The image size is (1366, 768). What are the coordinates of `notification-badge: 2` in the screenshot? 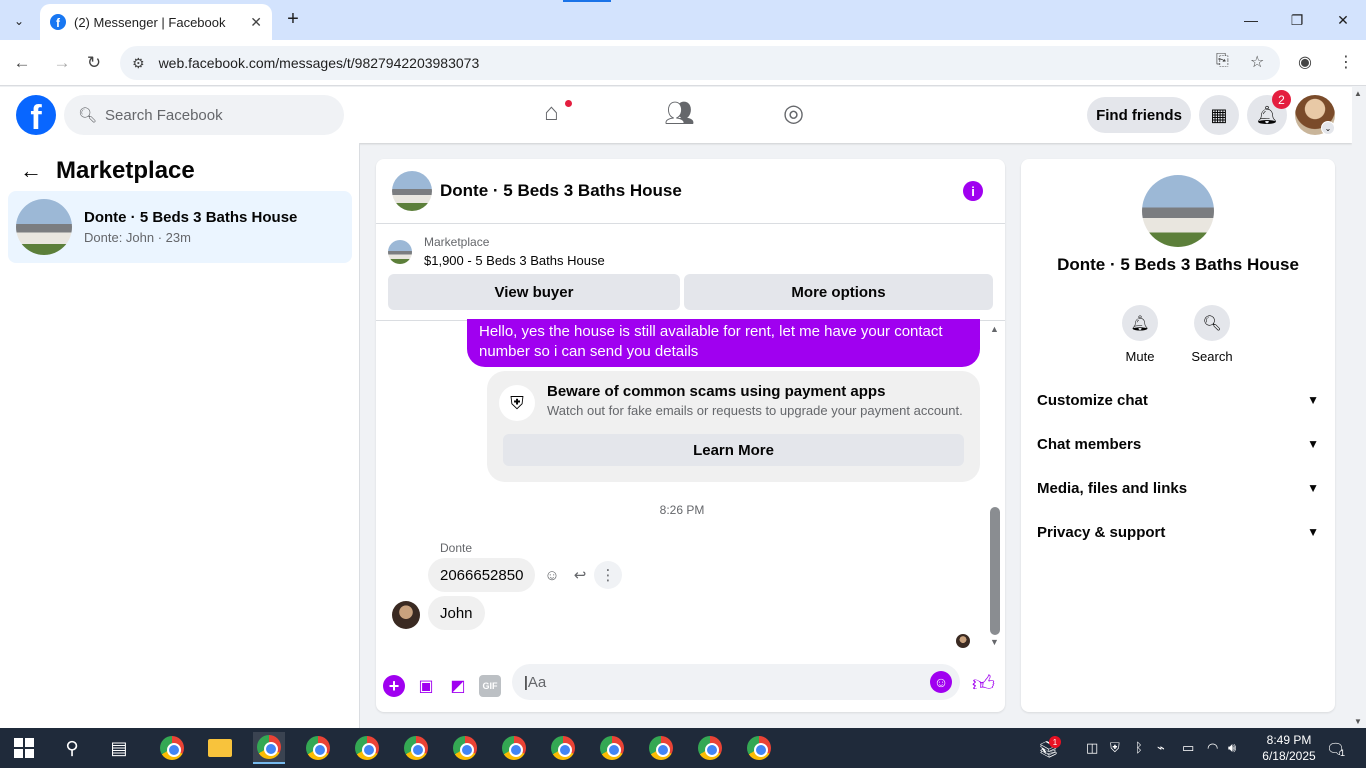 It's located at (1281, 99).